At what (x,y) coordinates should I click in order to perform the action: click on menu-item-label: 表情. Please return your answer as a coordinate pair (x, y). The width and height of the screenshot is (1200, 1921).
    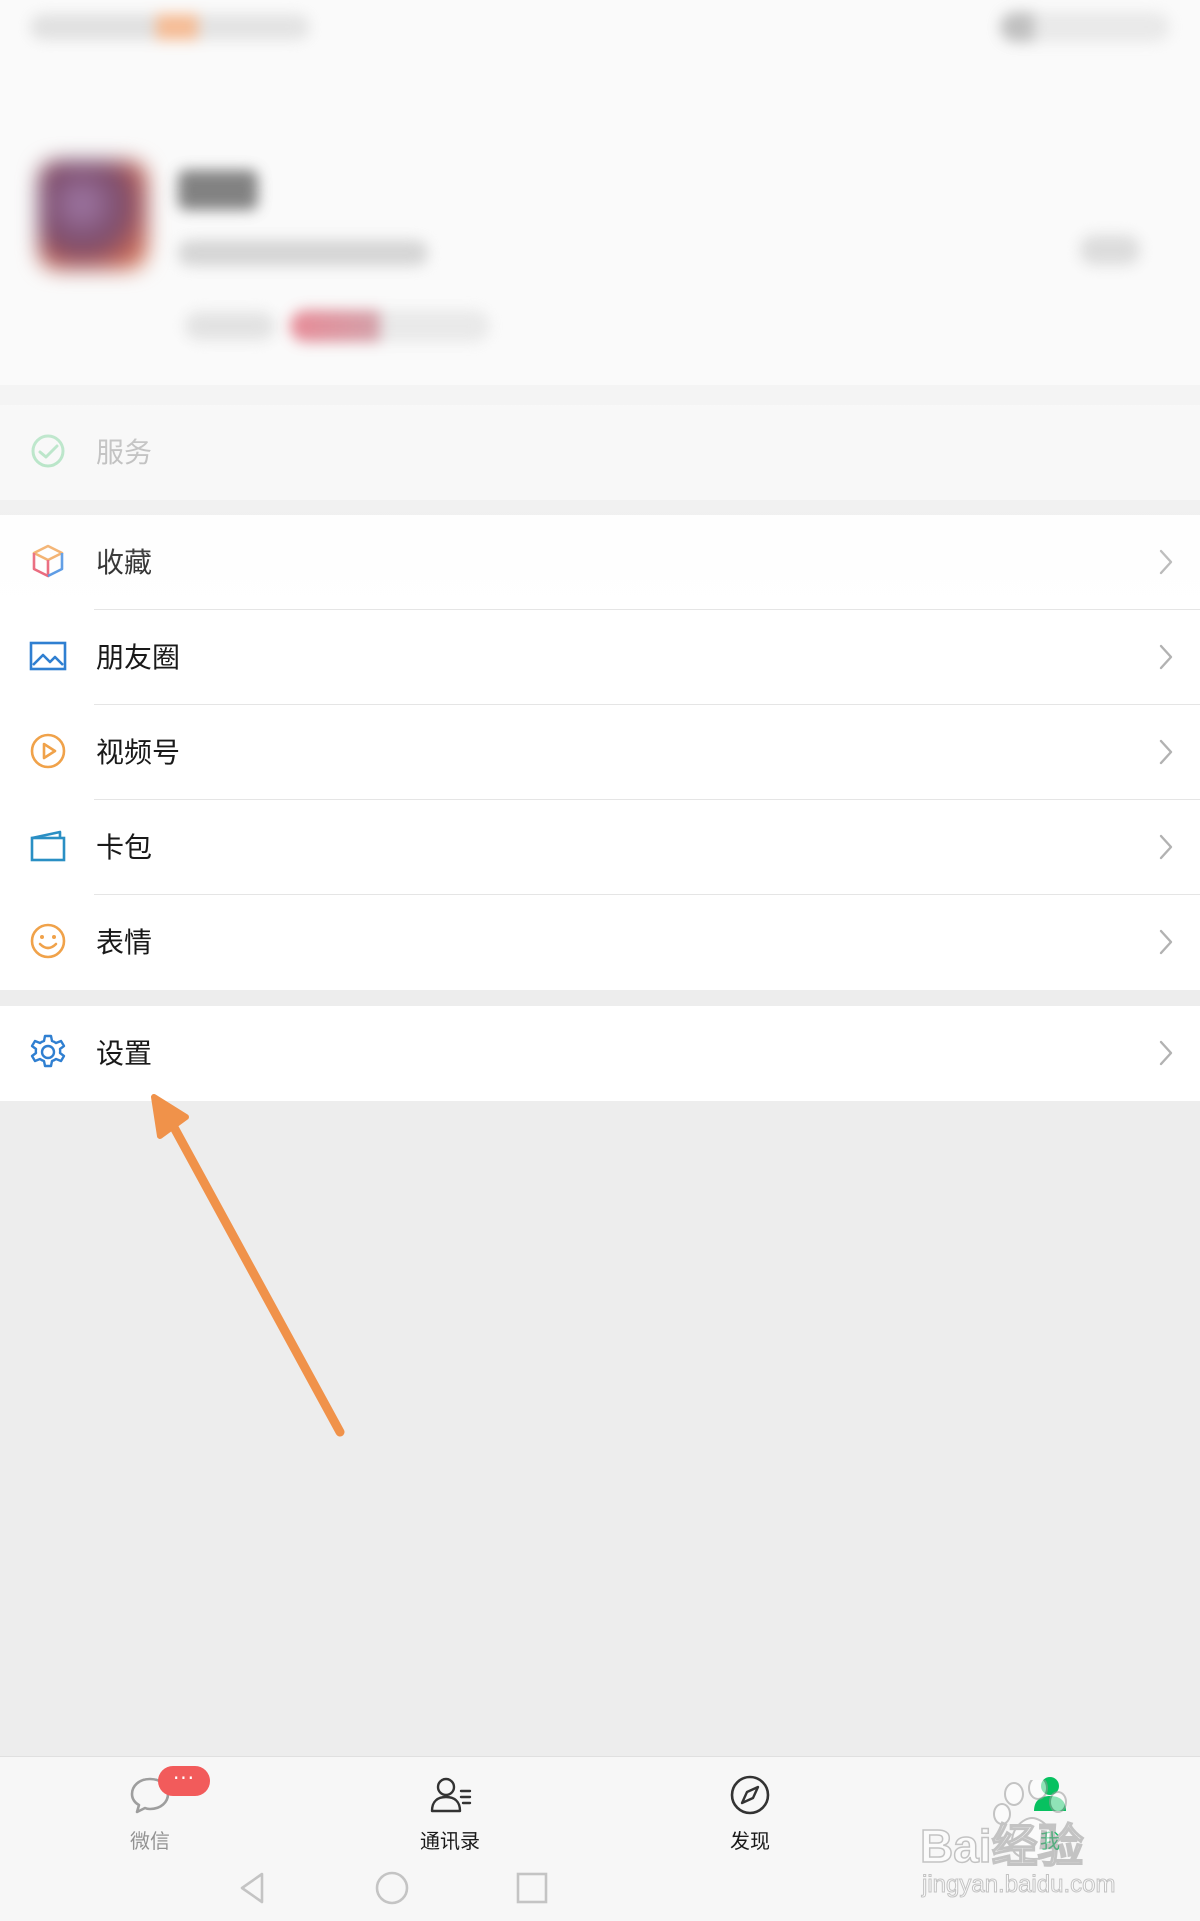
    Looking at the image, I should click on (124, 942).